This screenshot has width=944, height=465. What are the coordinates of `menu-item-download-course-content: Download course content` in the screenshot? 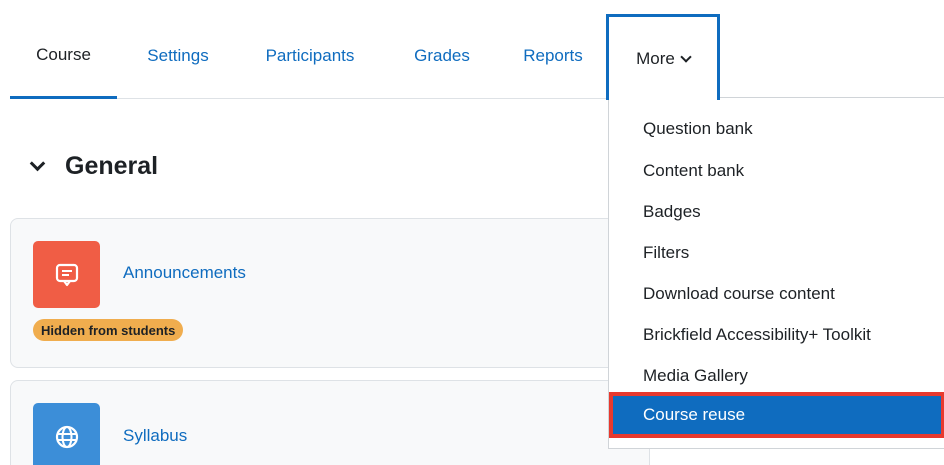 It's located at (776, 294).